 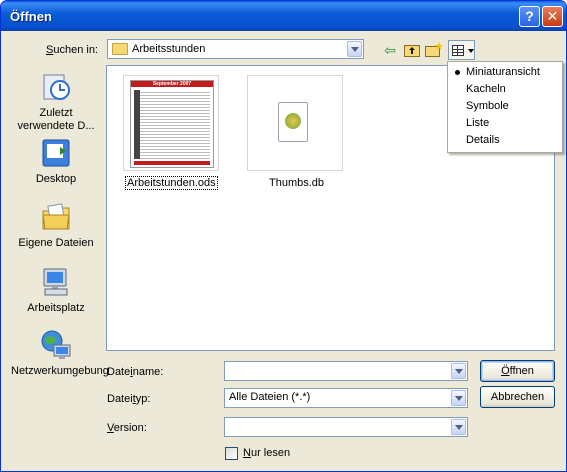 What do you see at coordinates (110, 428) in the screenshot?
I see `version-label-mnemonic: V` at bounding box center [110, 428].